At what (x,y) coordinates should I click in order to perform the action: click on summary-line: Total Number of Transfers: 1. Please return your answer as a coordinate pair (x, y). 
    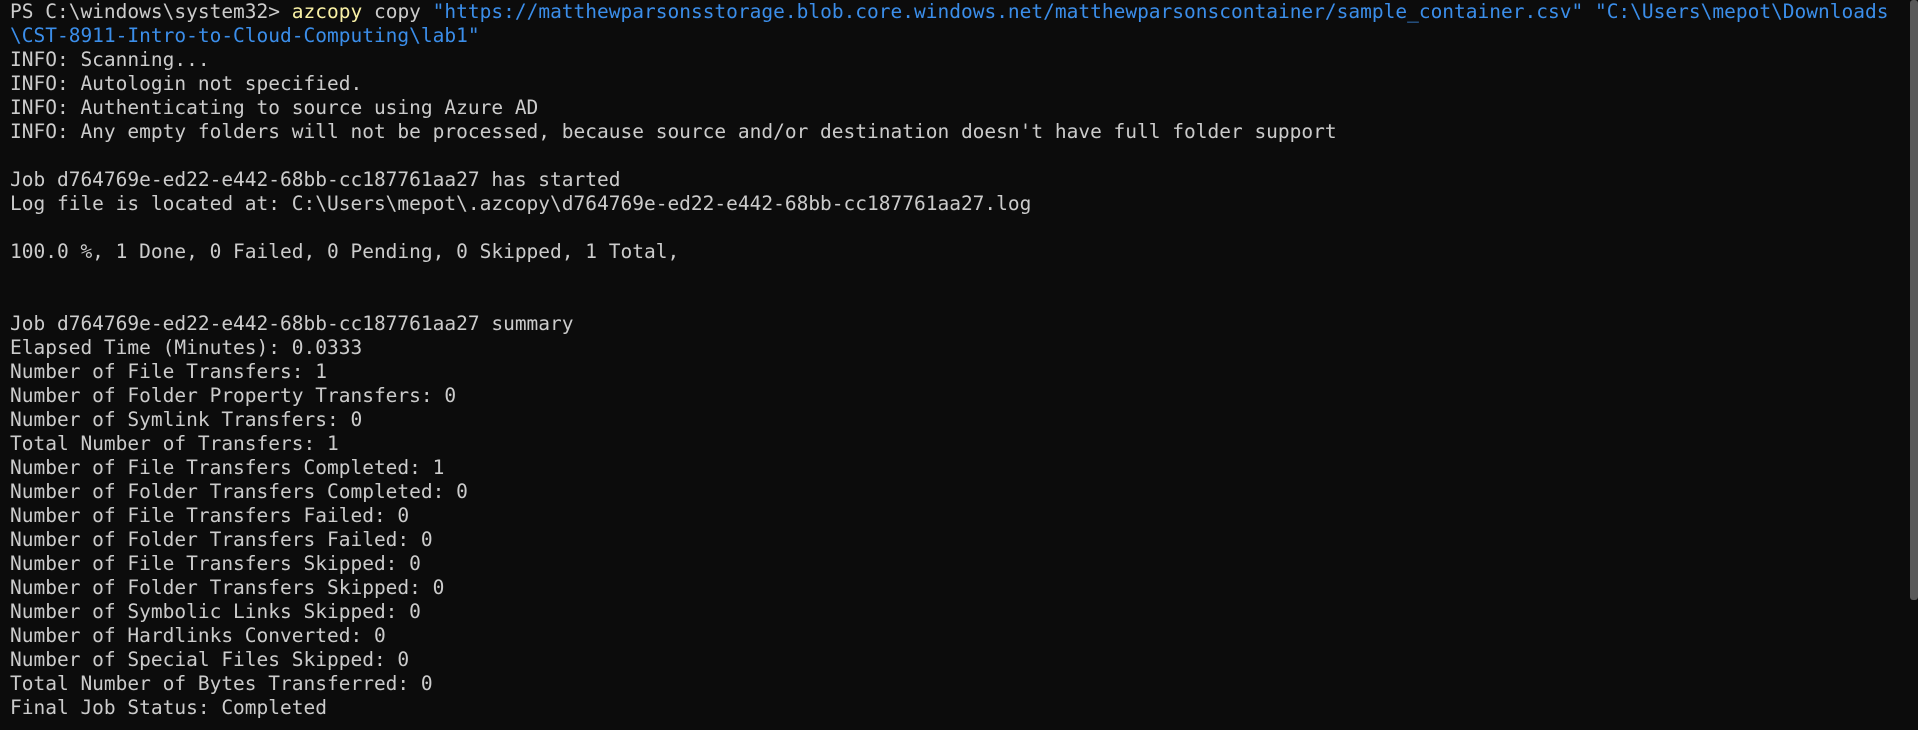
    Looking at the image, I should click on (174, 443).